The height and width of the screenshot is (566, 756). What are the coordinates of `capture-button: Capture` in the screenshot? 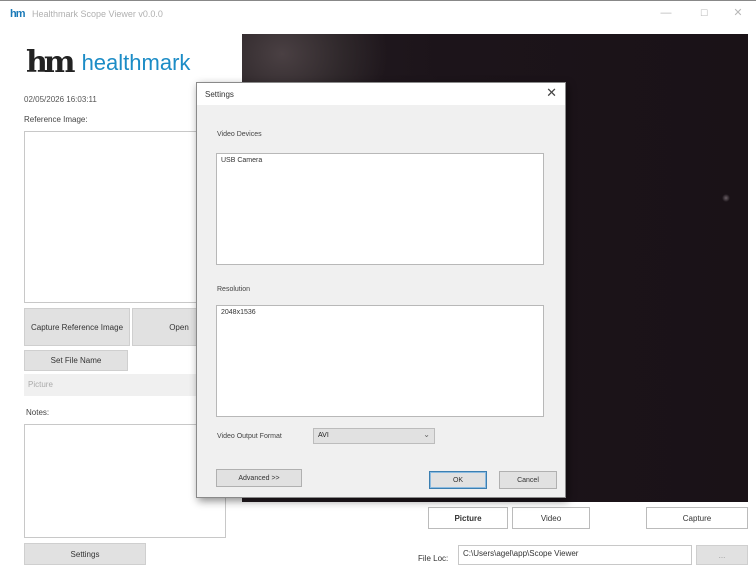 It's located at (697, 518).